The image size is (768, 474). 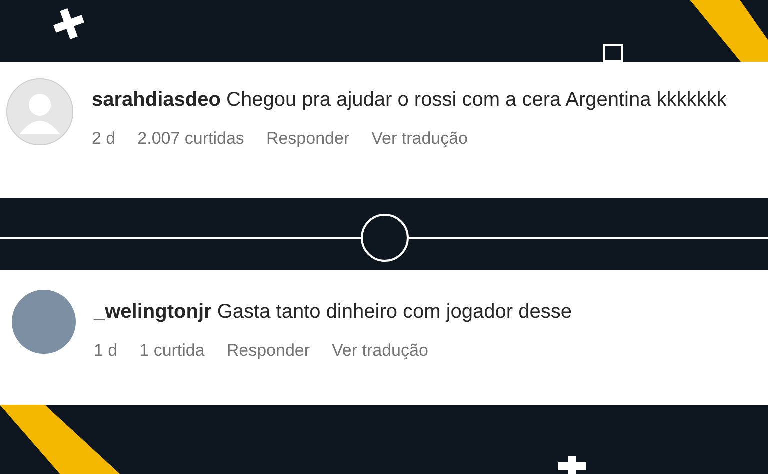 I want to click on comment-time: 1 d, so click(x=106, y=351).